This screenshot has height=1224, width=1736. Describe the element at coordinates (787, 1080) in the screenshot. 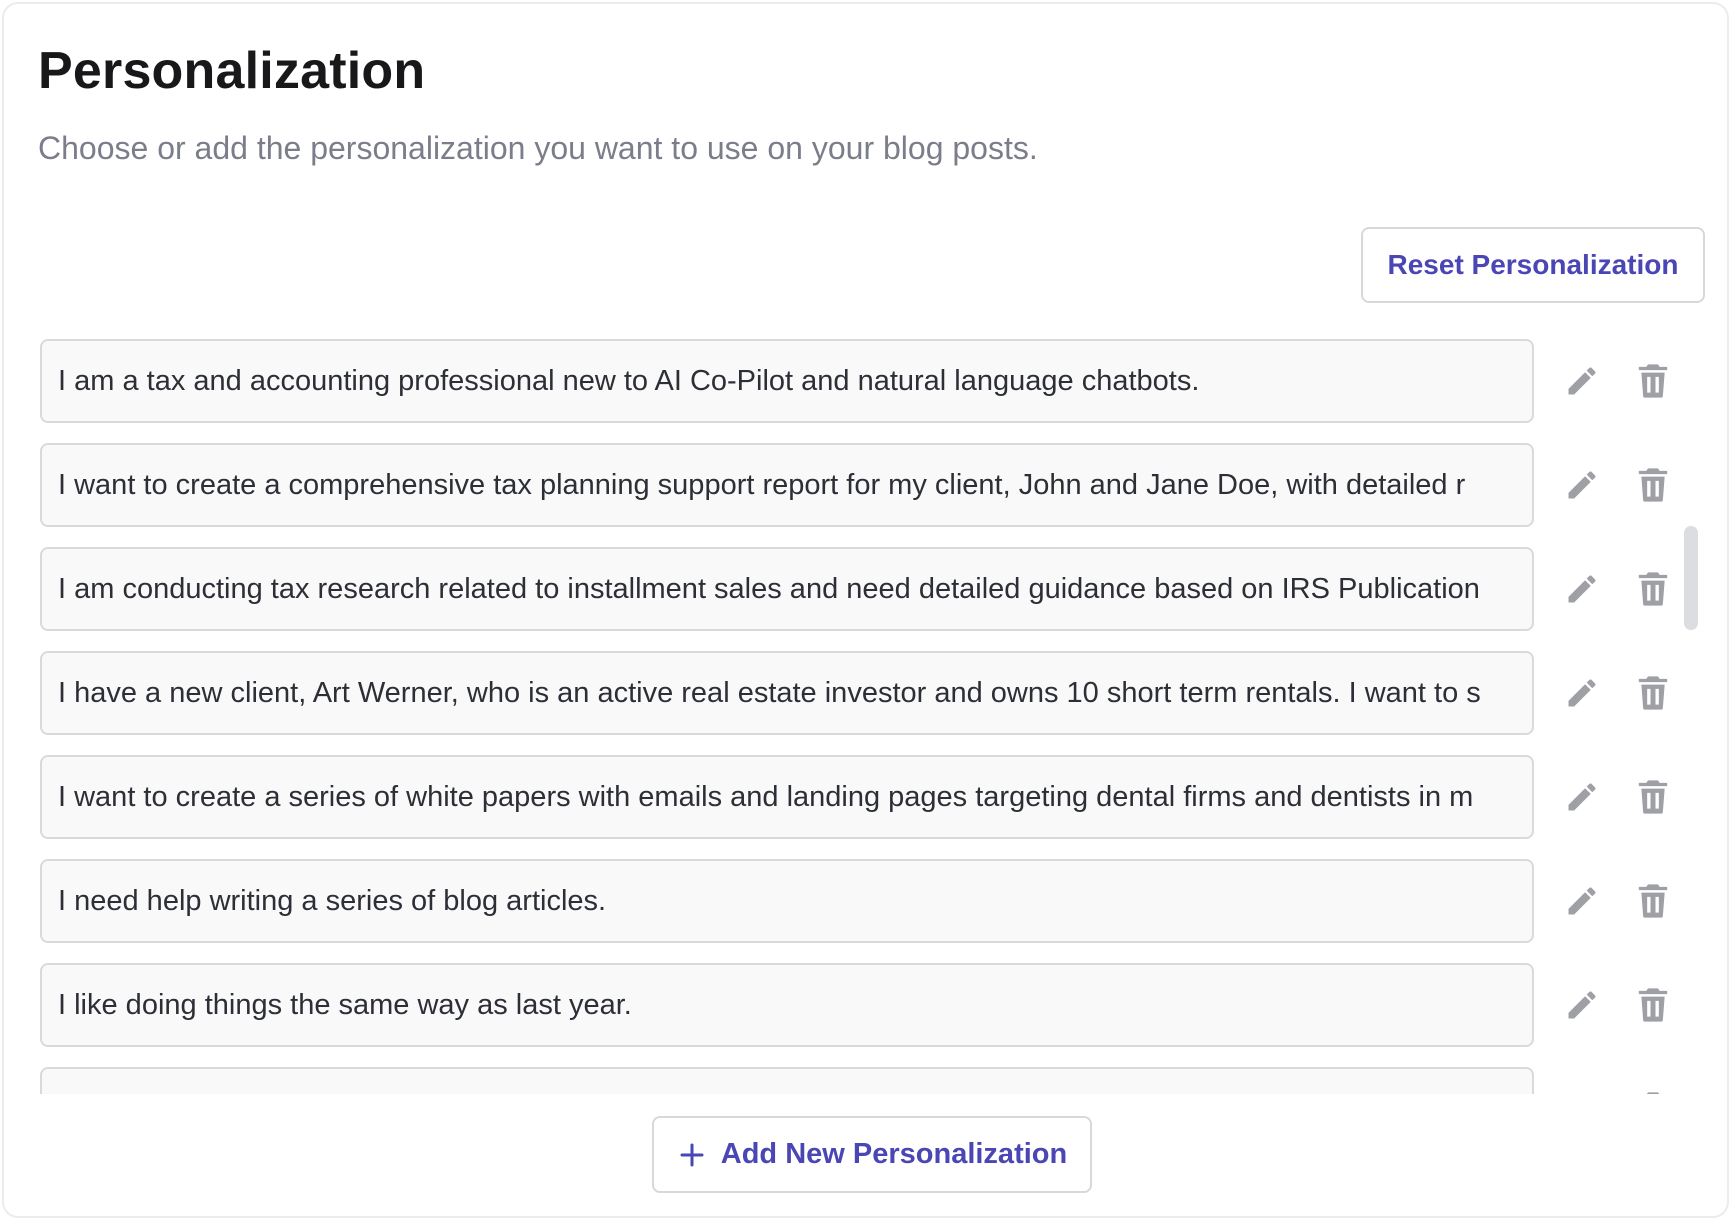

I see `personalization-text` at that location.